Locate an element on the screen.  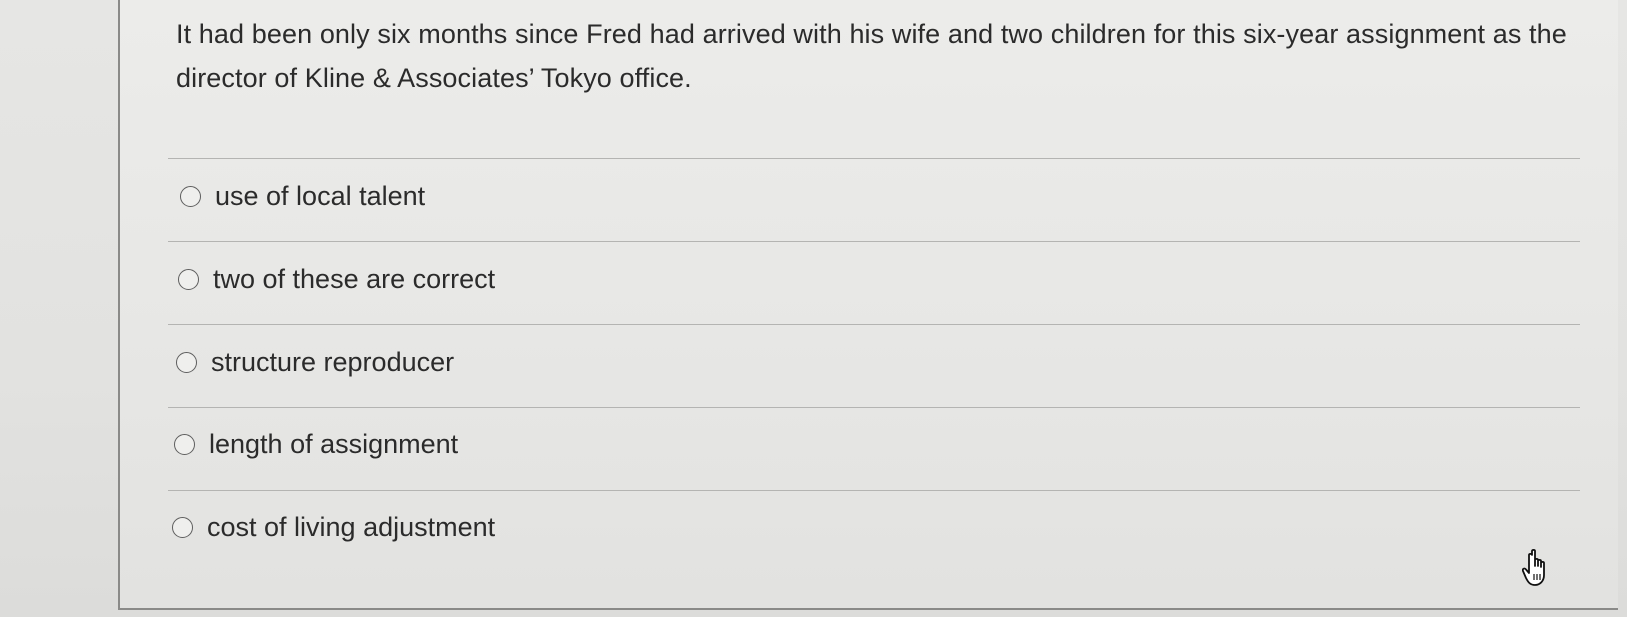
option-two-of-these-are-correct: two of these are correct is located at coordinates (336, 279).